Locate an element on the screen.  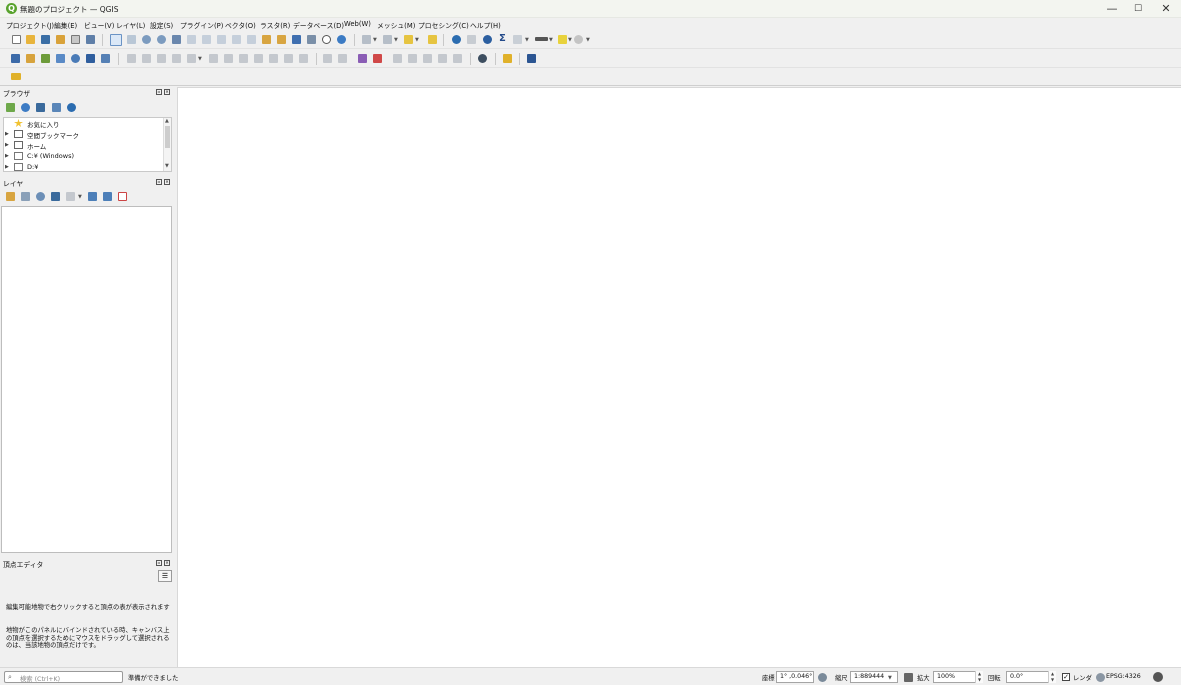
digitize-icon is located at coordinates (176, 58).